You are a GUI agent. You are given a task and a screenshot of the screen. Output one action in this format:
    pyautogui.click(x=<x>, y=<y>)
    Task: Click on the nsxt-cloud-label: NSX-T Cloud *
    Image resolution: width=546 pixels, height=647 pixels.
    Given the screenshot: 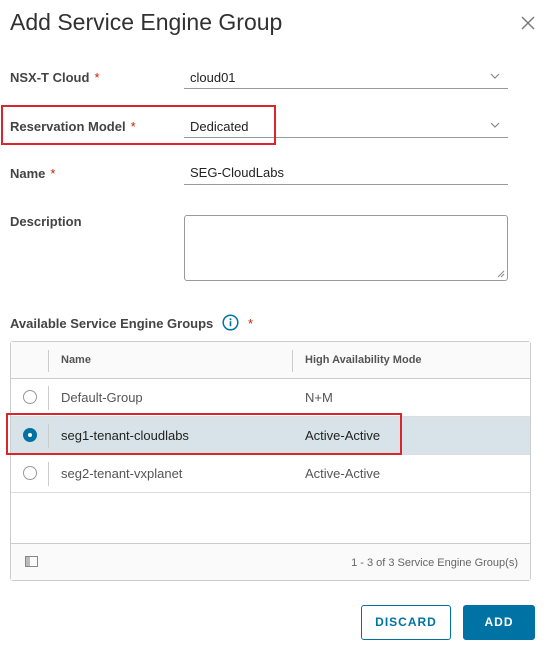 What is the action you would take?
    pyautogui.click(x=55, y=77)
    